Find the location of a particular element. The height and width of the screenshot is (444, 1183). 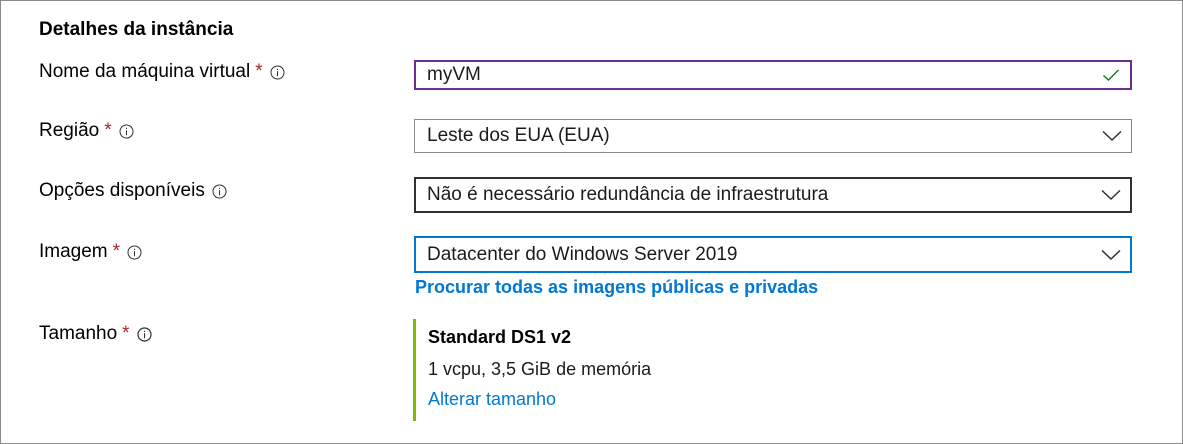

image-value: Datacenter do Windows Server 2019 is located at coordinates (582, 254).